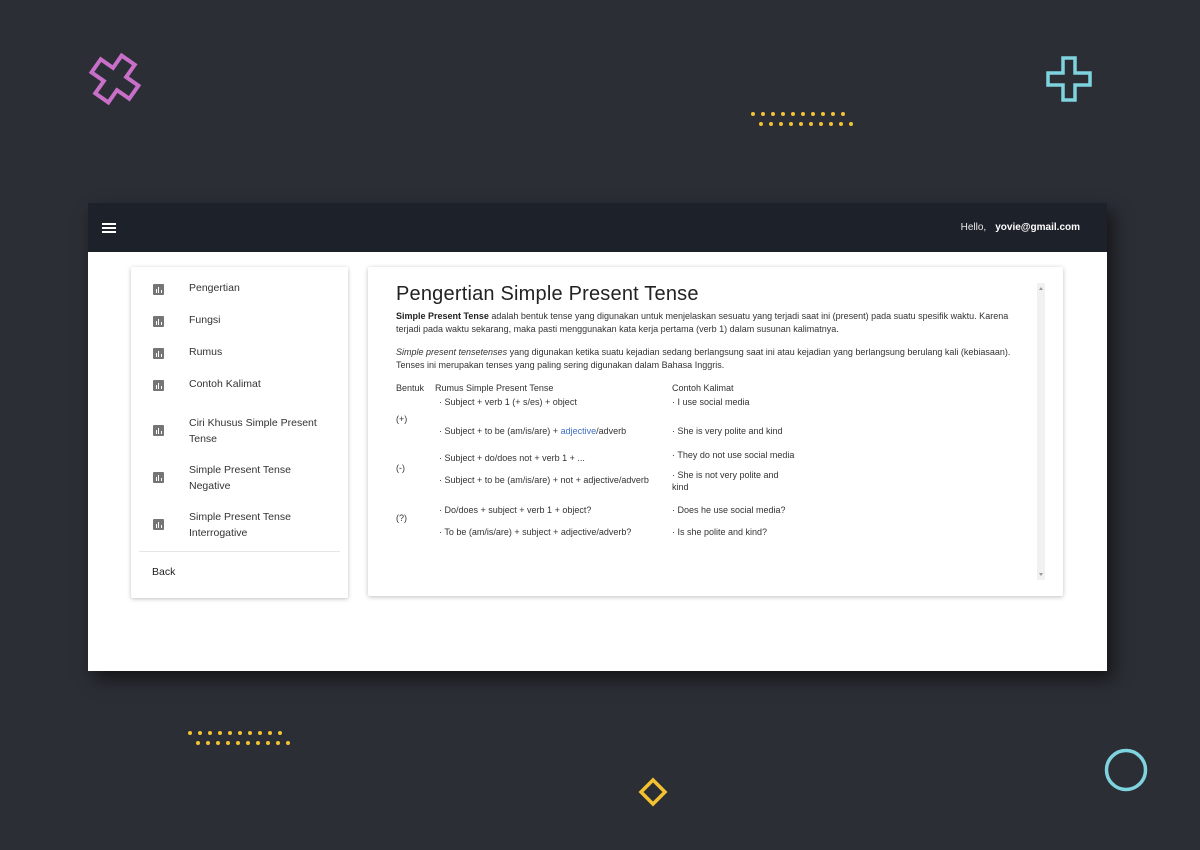  What do you see at coordinates (400, 468) in the screenshot?
I see `form-negative: (-)` at bounding box center [400, 468].